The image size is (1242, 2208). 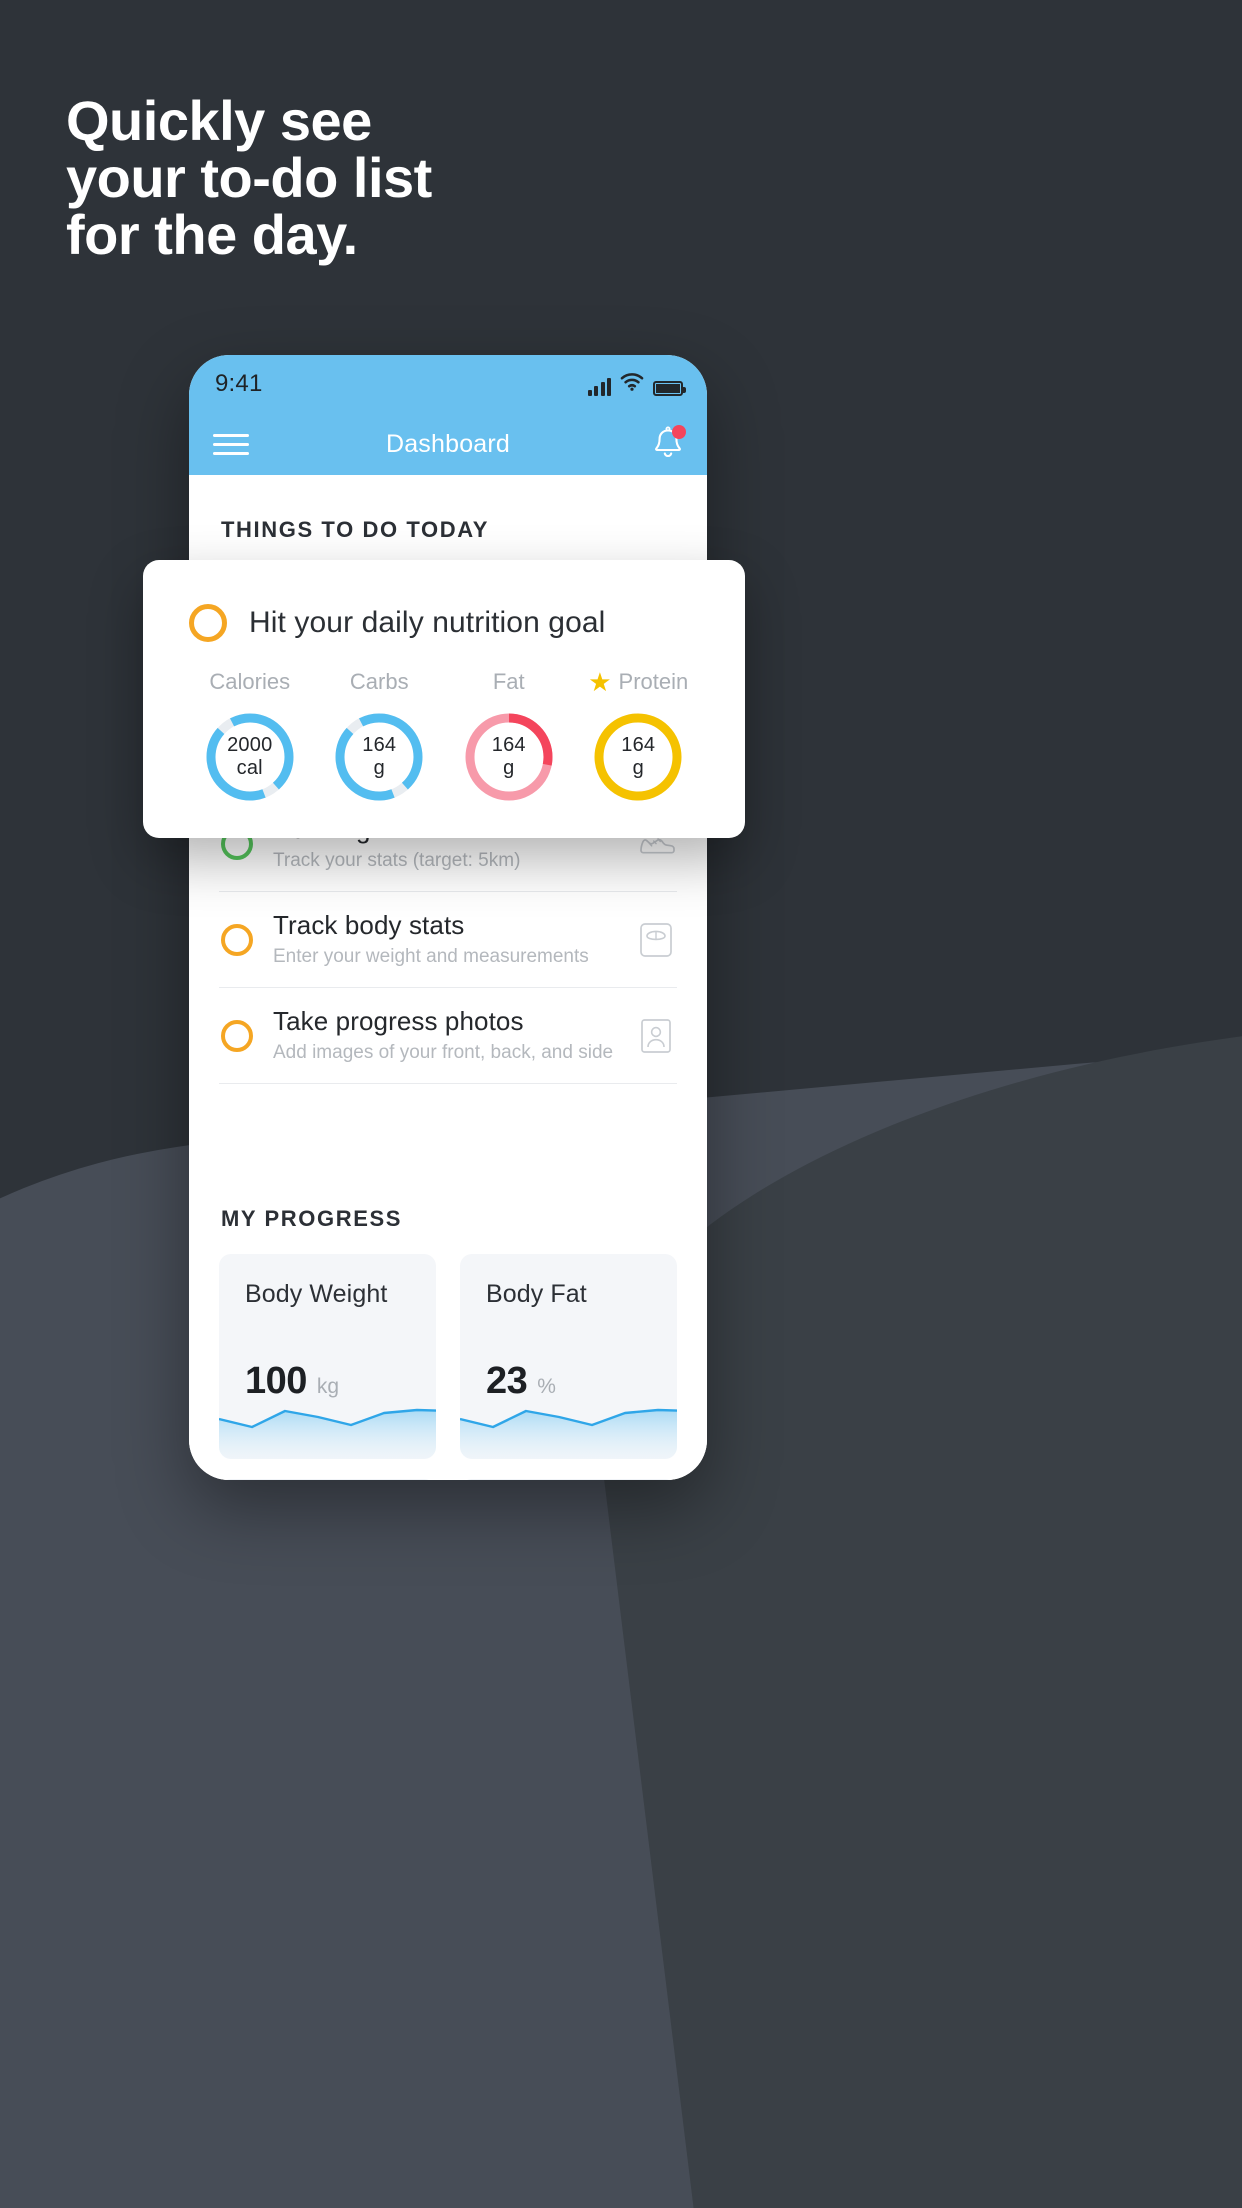 I want to click on macro-label: Calories, so click(x=250, y=681).